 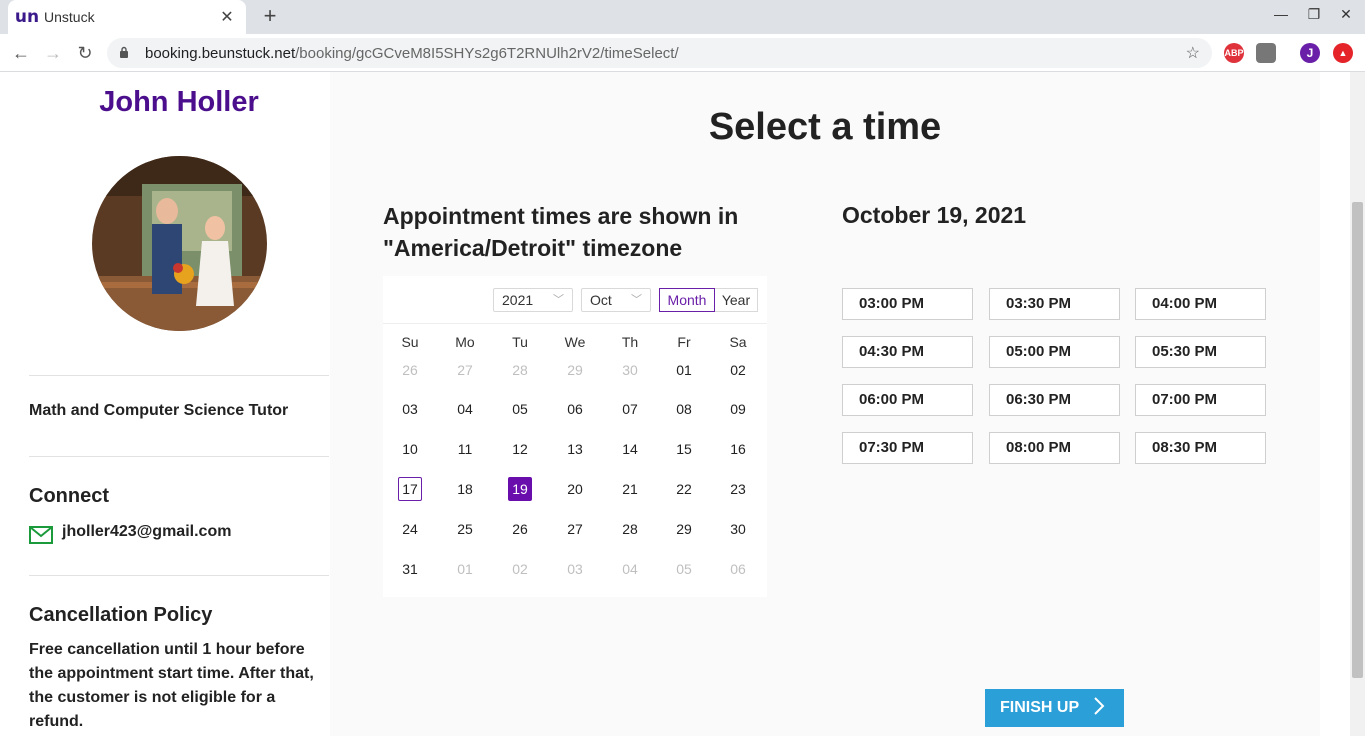 What do you see at coordinates (738, 489) in the screenshot?
I see `calendar-day: 23` at bounding box center [738, 489].